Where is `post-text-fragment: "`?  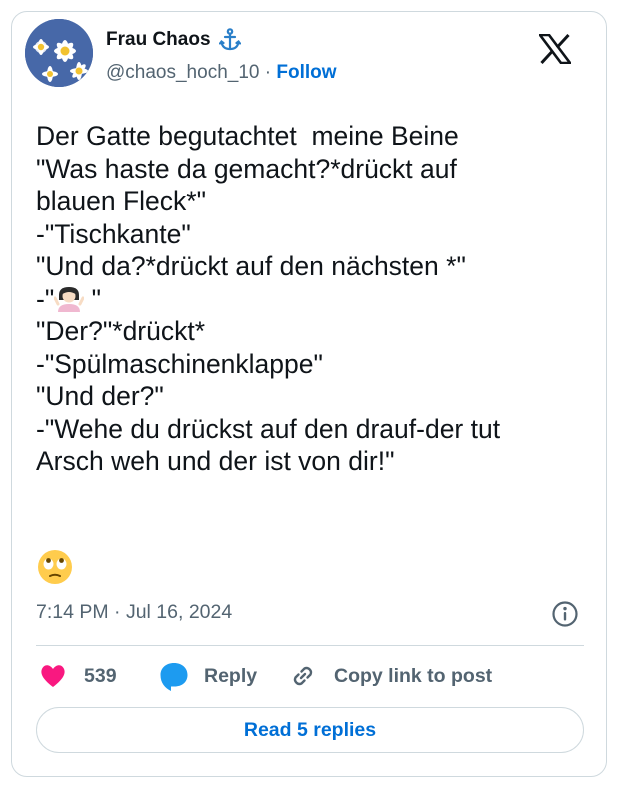
post-text-fragment: " is located at coordinates (93, 298).